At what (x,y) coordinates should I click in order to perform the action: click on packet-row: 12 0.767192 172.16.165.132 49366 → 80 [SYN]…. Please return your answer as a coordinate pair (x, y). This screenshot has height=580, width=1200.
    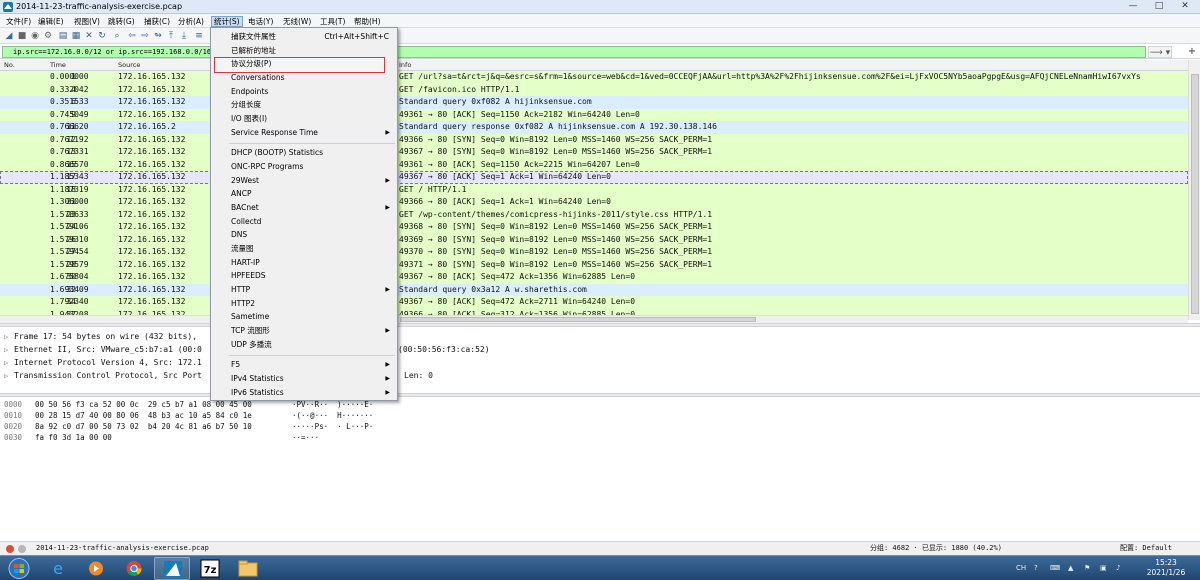
    Looking at the image, I should click on (594, 139).